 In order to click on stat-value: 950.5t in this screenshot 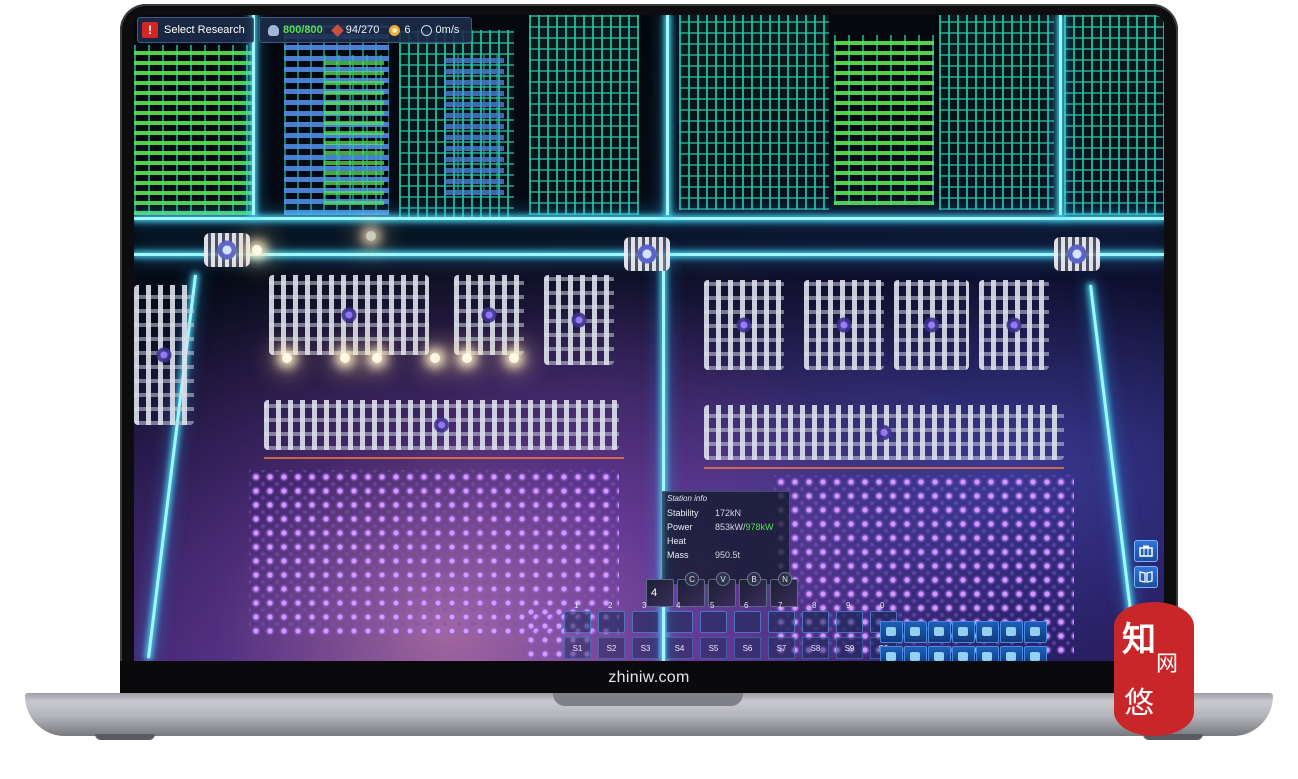, I will do `click(728, 555)`.